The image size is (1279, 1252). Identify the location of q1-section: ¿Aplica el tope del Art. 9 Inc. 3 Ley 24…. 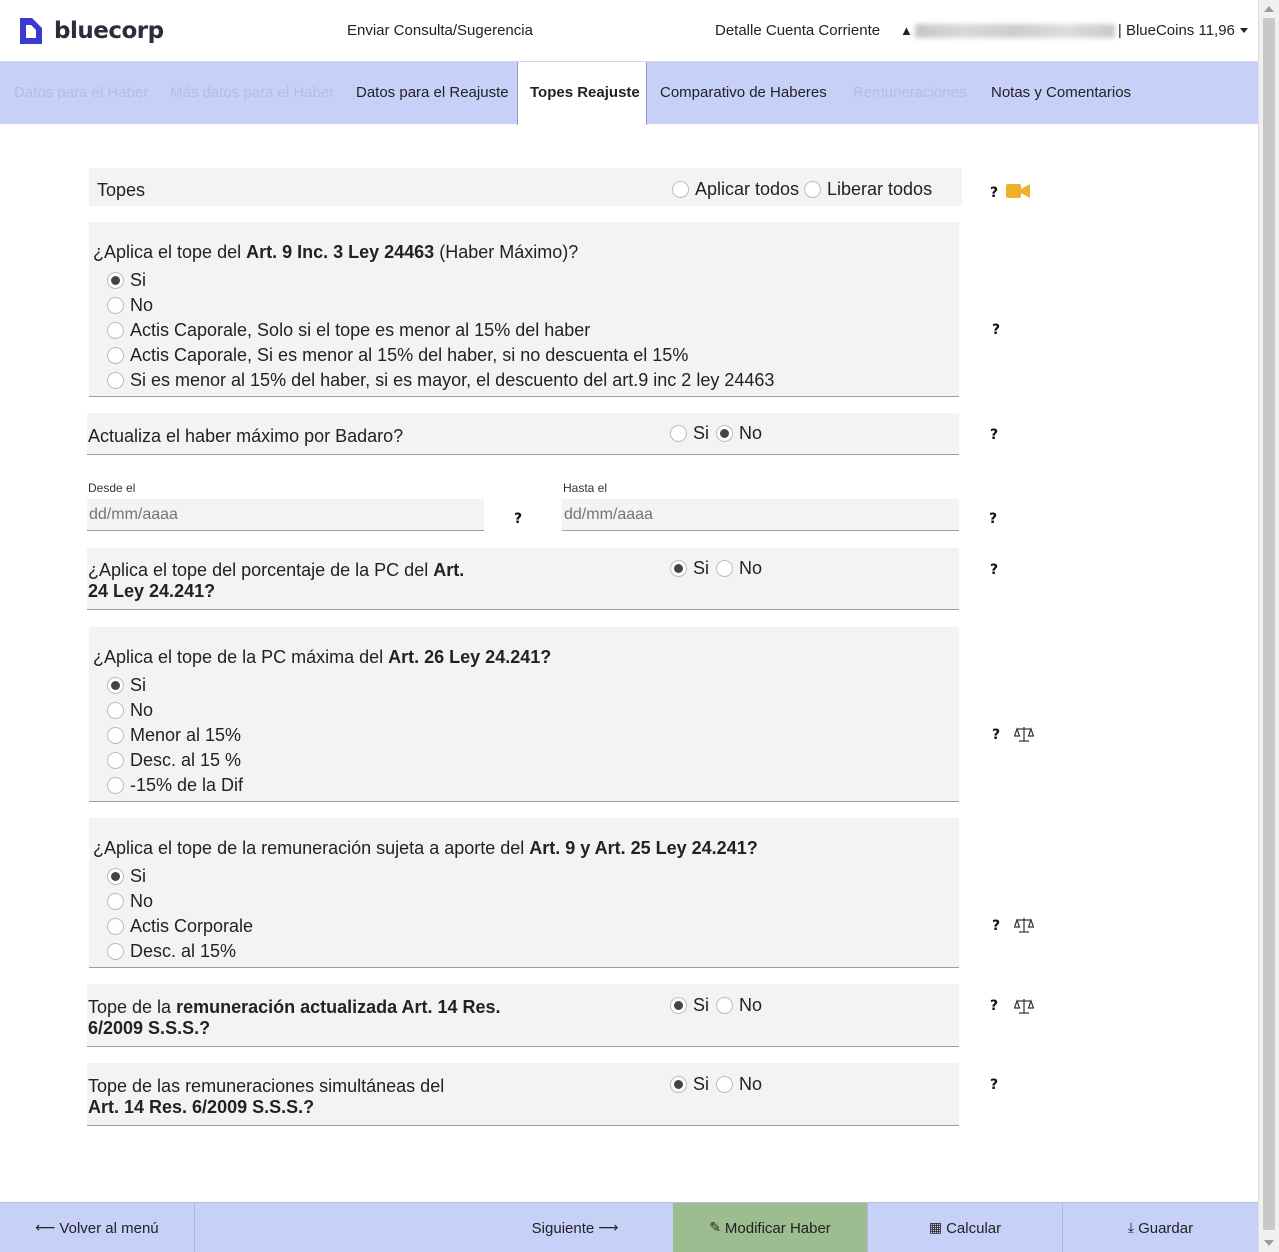
(524, 309).